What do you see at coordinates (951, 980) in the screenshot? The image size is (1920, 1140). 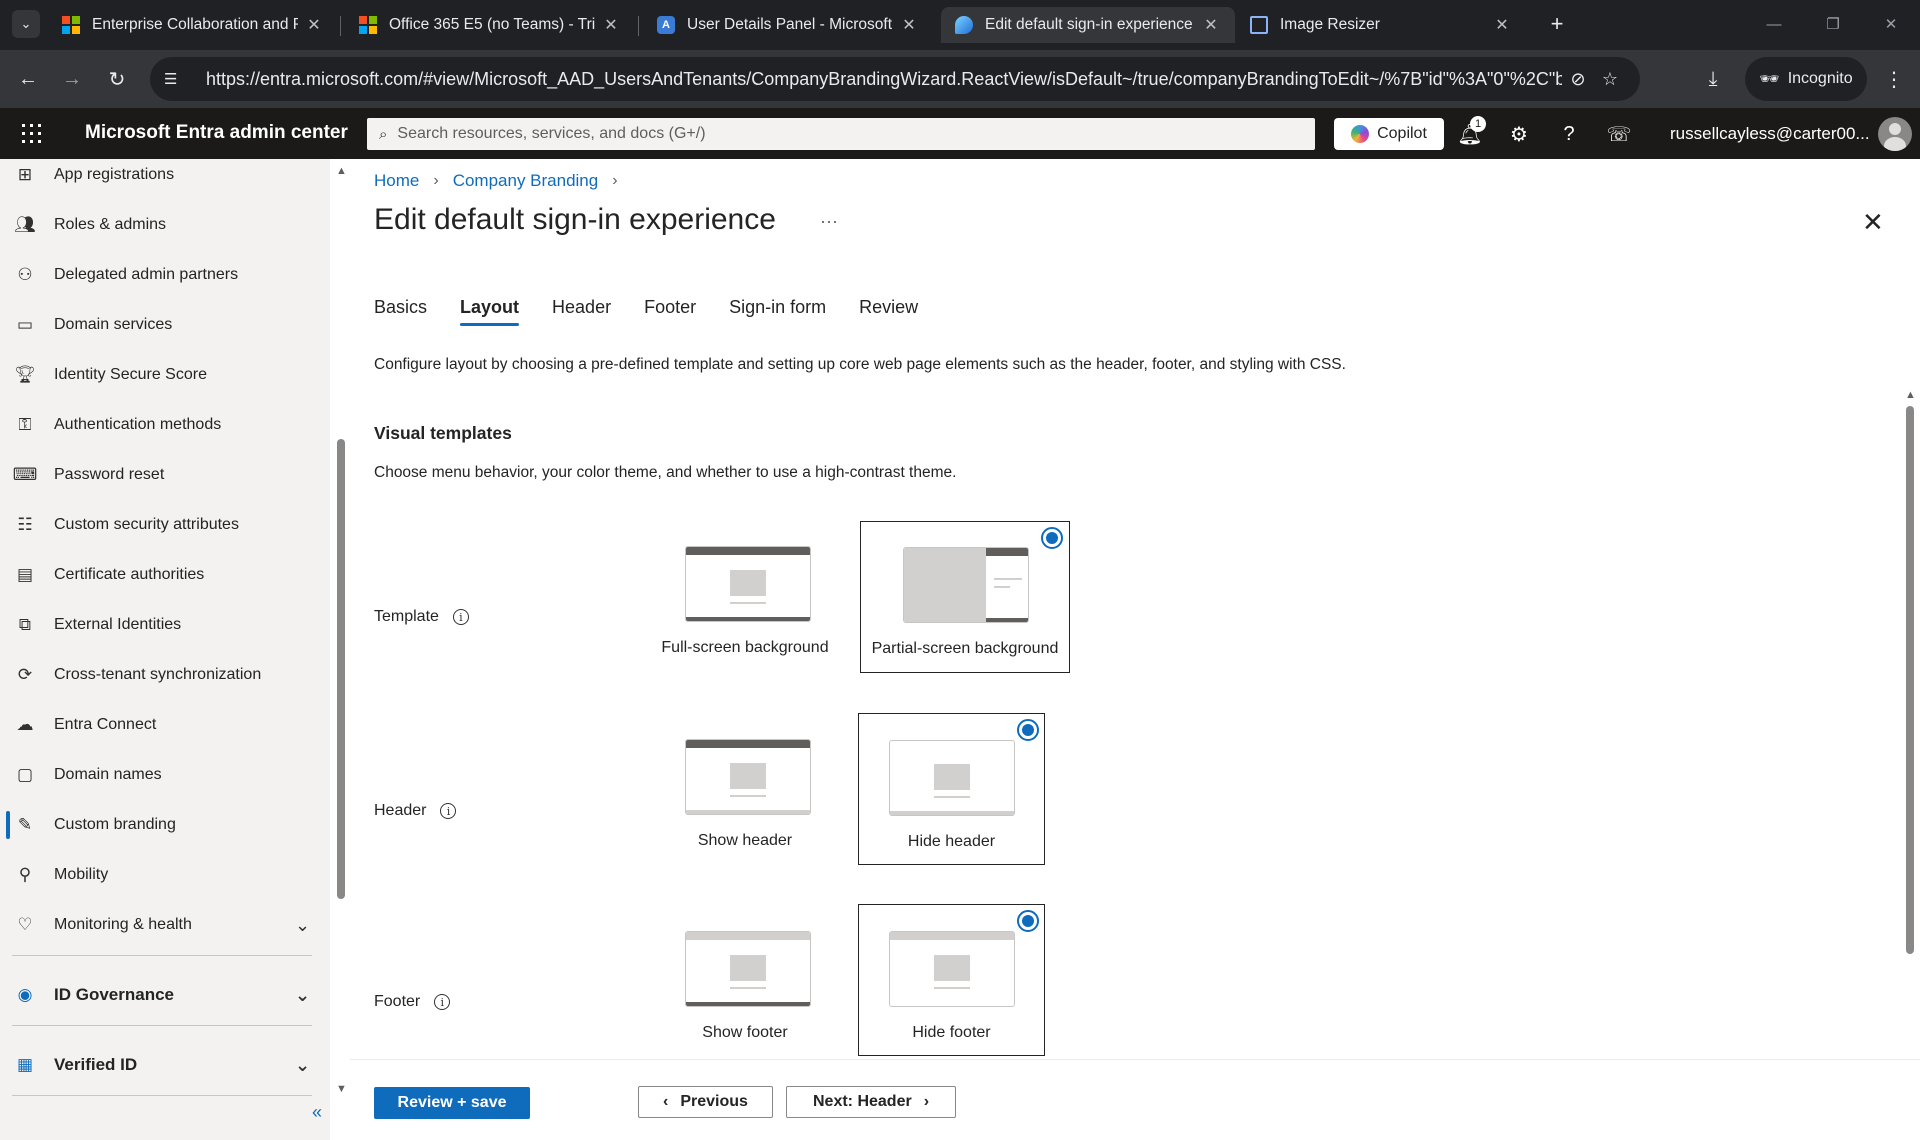 I see `footer-option-hide: Hide footer` at bounding box center [951, 980].